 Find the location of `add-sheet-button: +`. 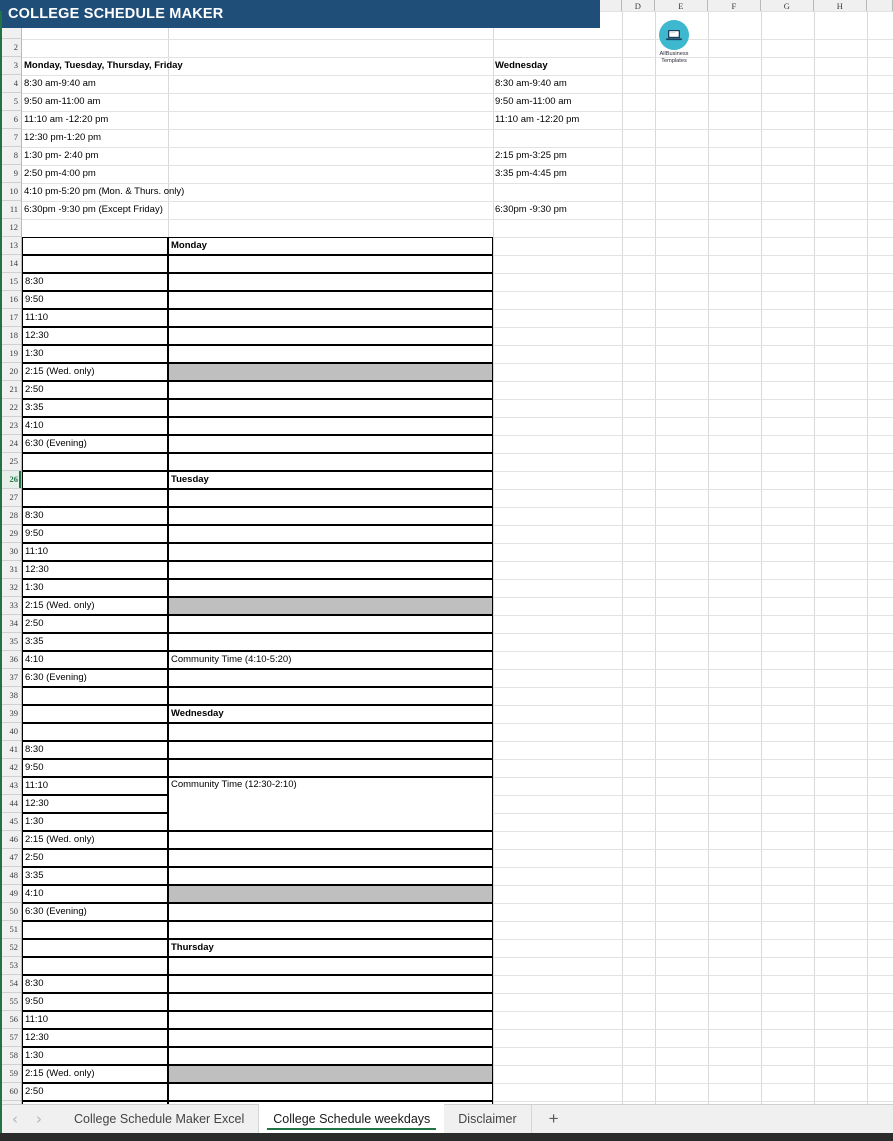

add-sheet-button: + is located at coordinates (554, 1119).